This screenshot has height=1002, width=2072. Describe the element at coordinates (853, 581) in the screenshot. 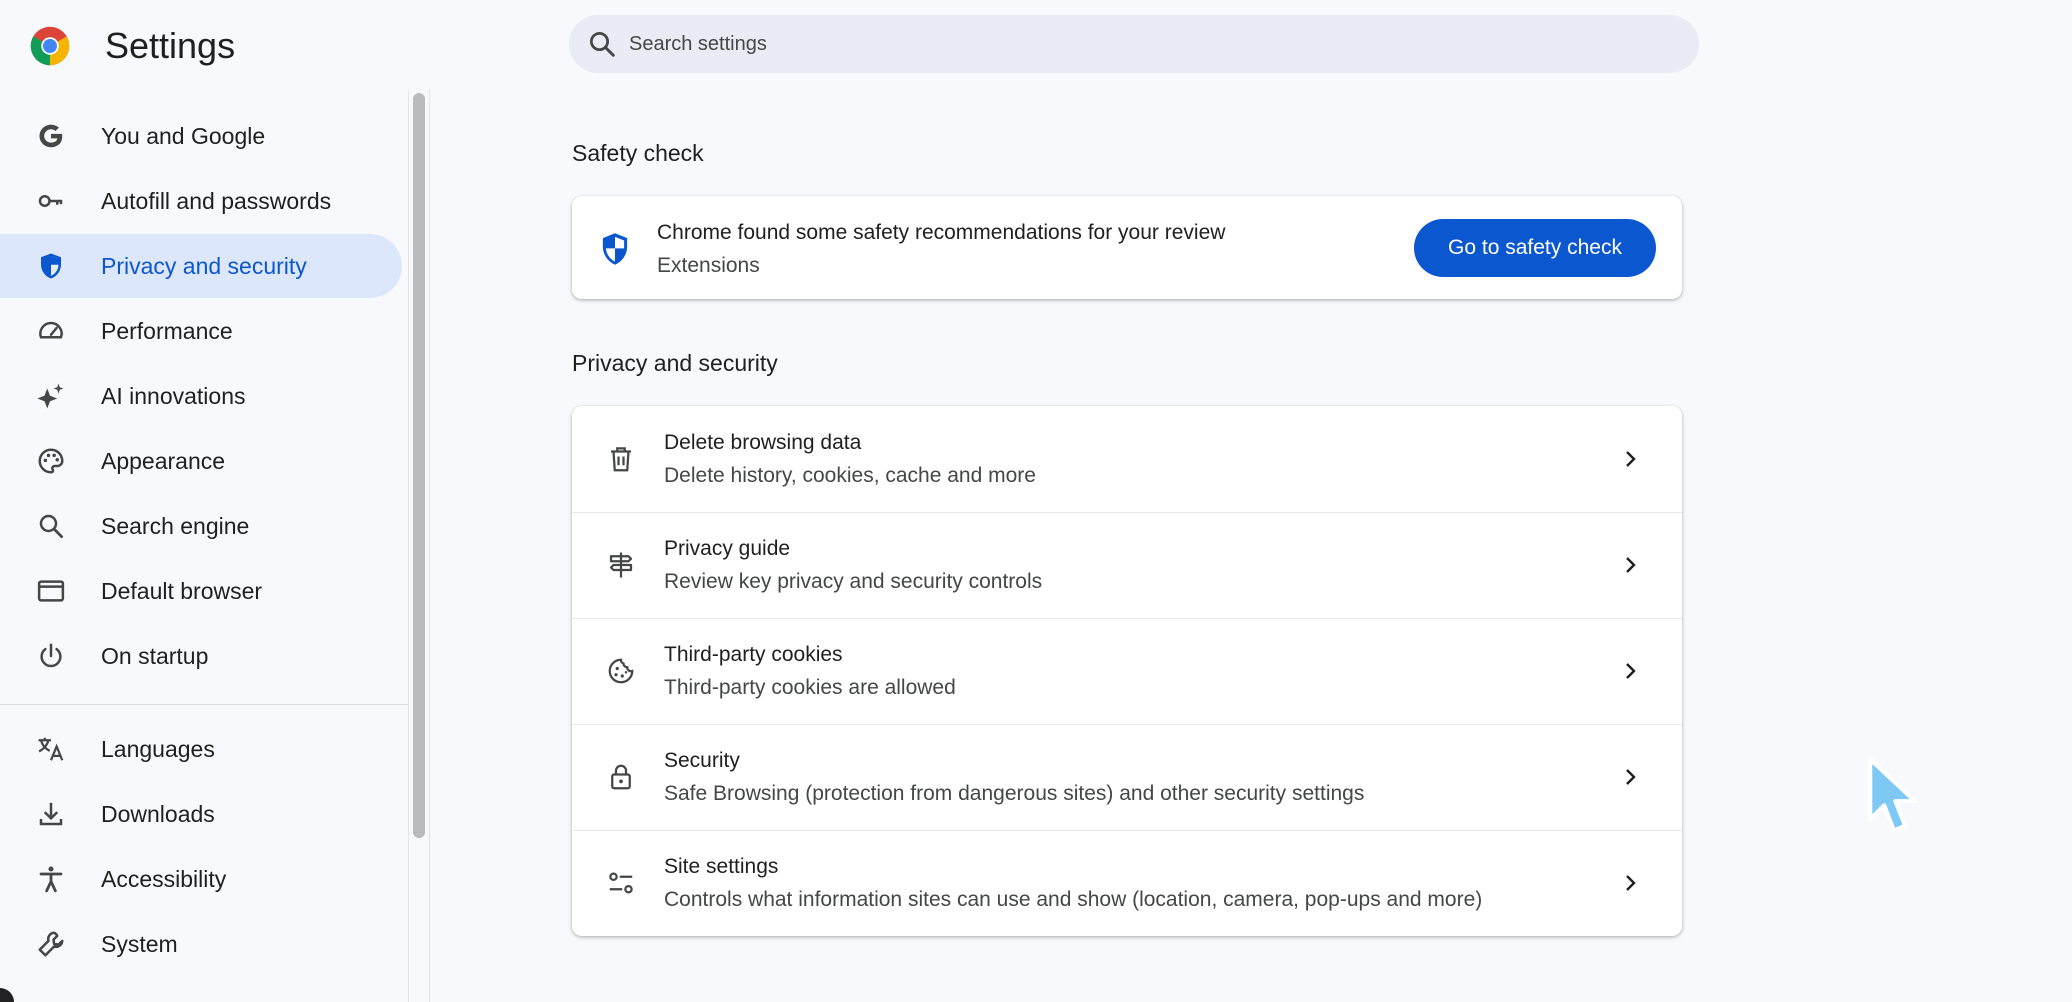

I see `row-subtitle: Review key privacy and security controls` at that location.